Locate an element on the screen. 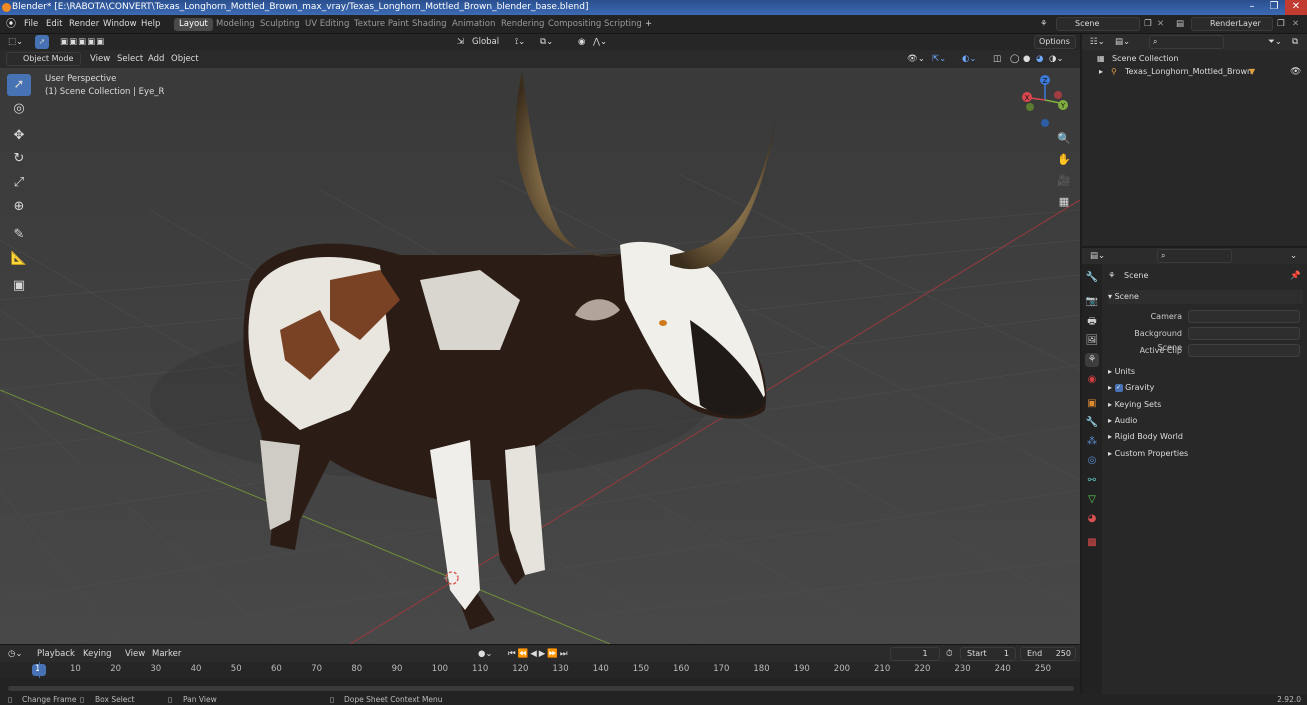 The width and height of the screenshot is (1307, 705). transform-orientation-icon: ⇲ is located at coordinates (460, 42).